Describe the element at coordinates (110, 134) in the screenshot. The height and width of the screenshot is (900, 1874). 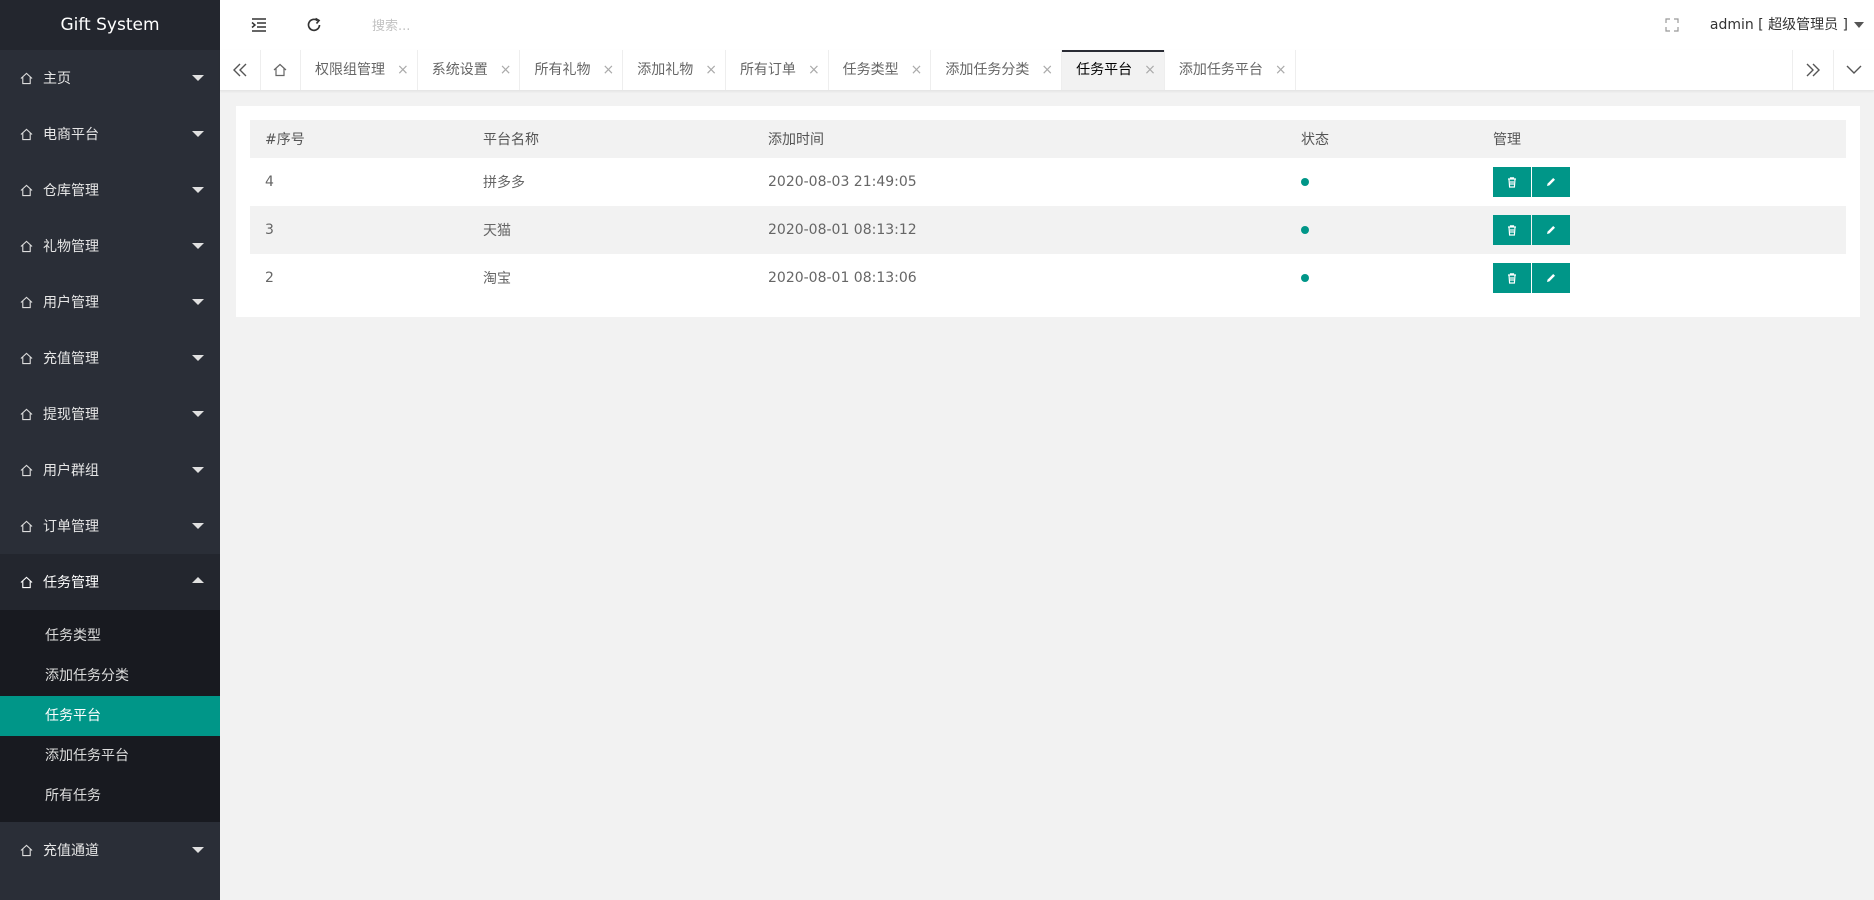
I see `sidebar-item-ecommerce: 电商平台` at that location.